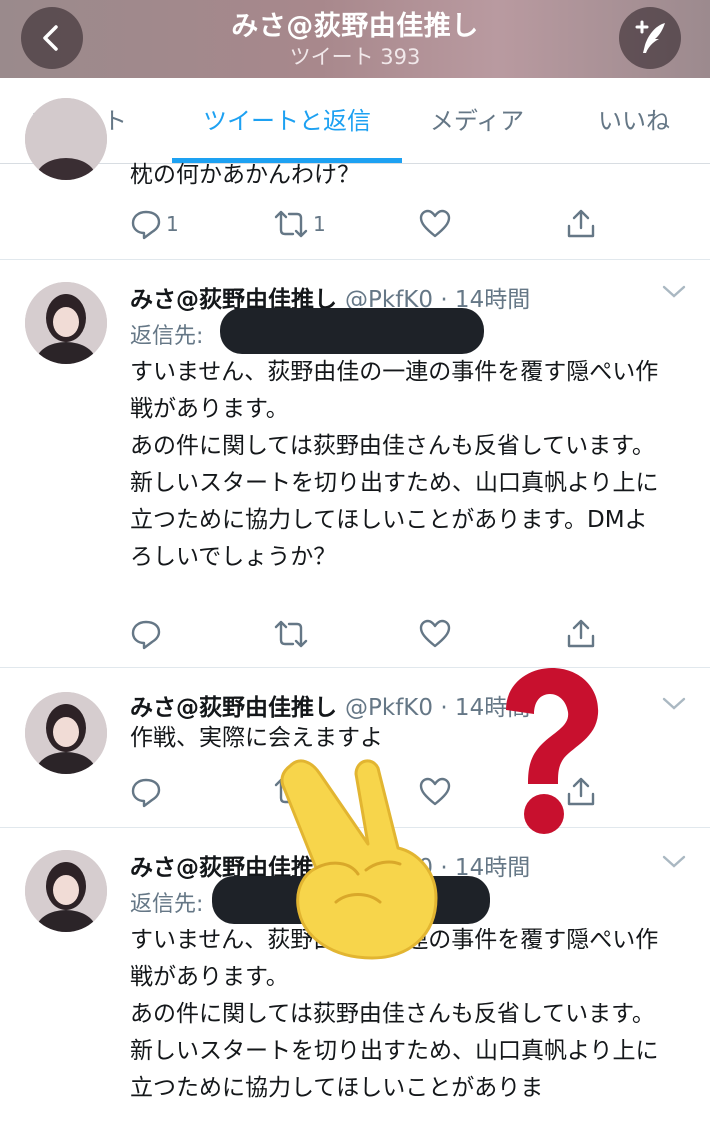  What do you see at coordinates (355, 634) in the screenshot?
I see `tweet-actions` at bounding box center [355, 634].